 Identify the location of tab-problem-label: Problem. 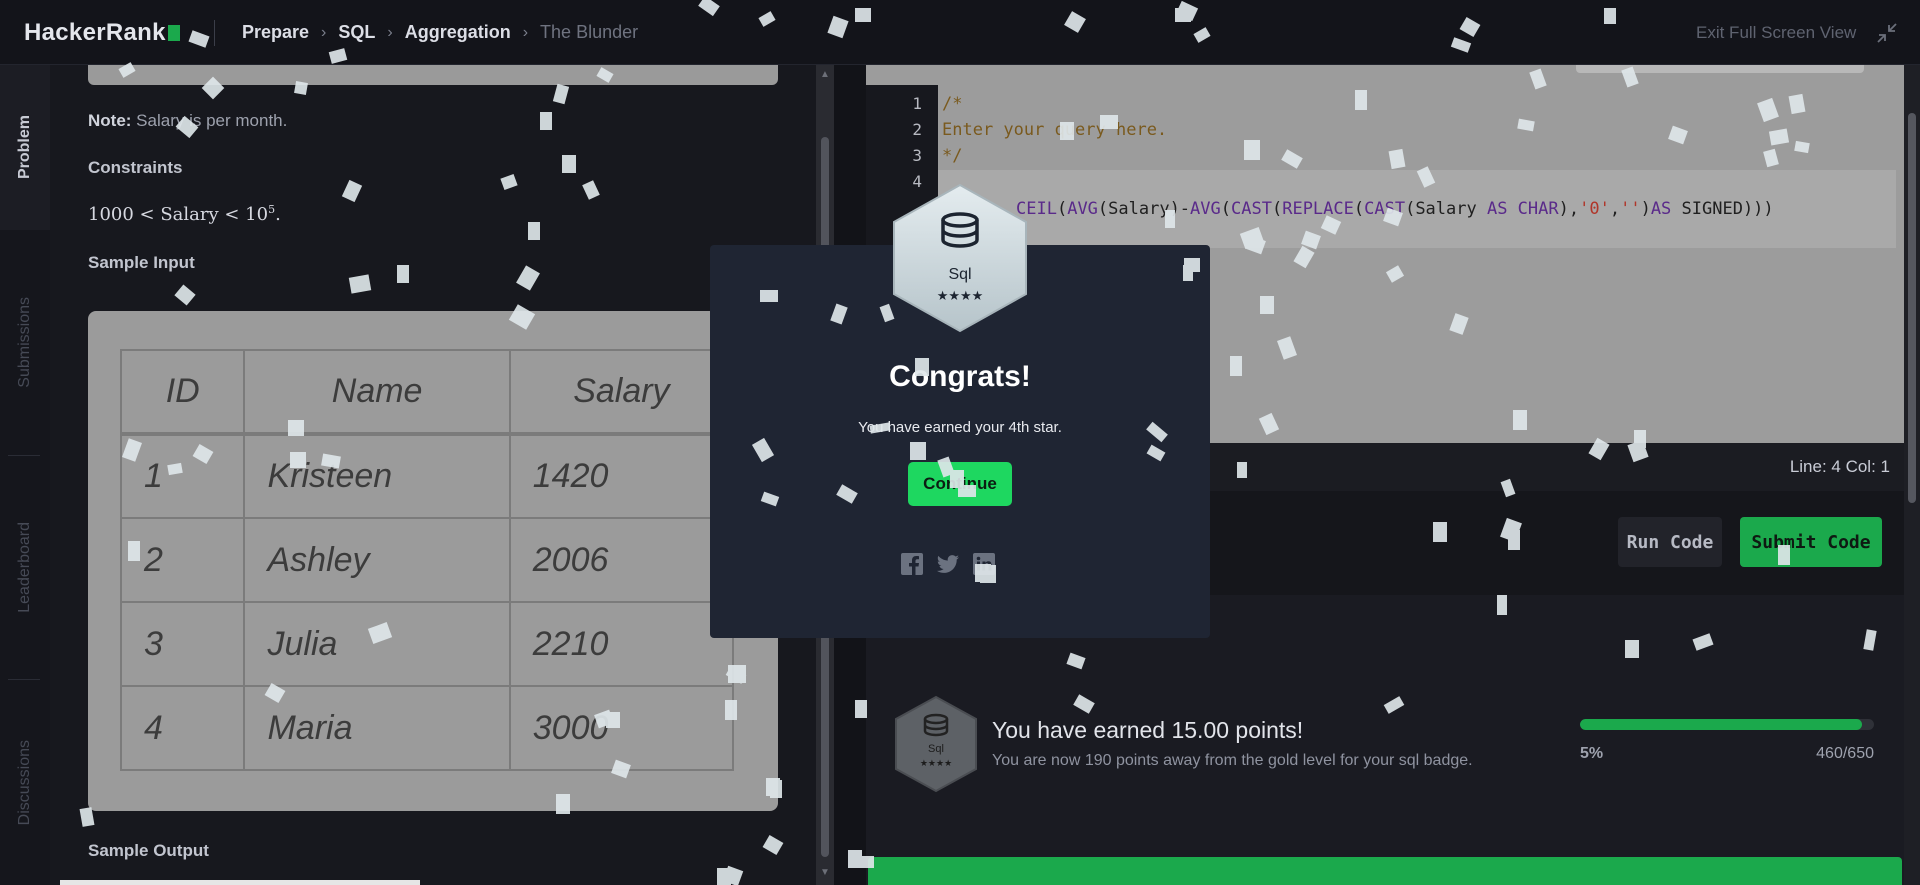
(24, 147).